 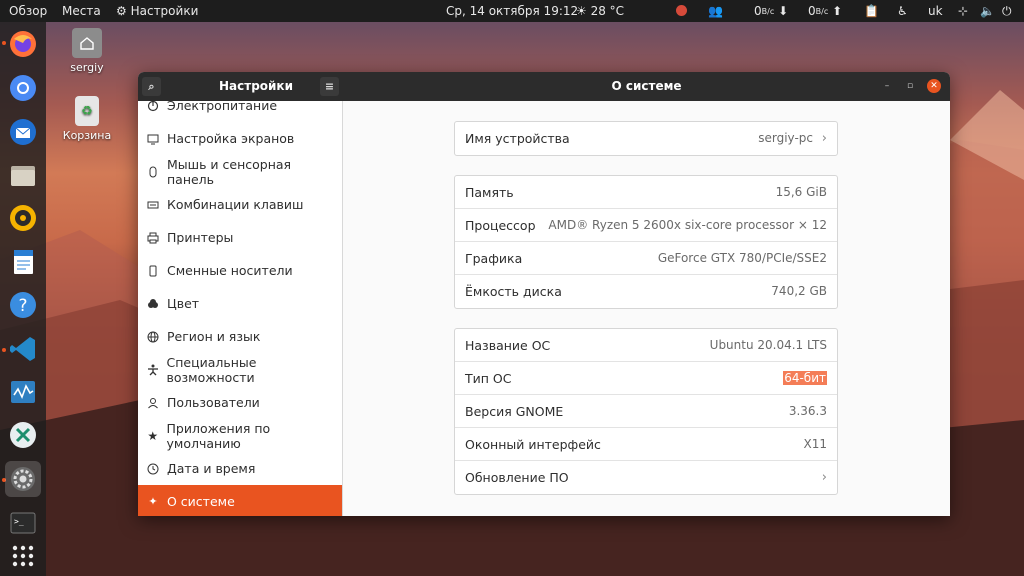 I want to click on search-button: ⌕, so click(x=151, y=86).